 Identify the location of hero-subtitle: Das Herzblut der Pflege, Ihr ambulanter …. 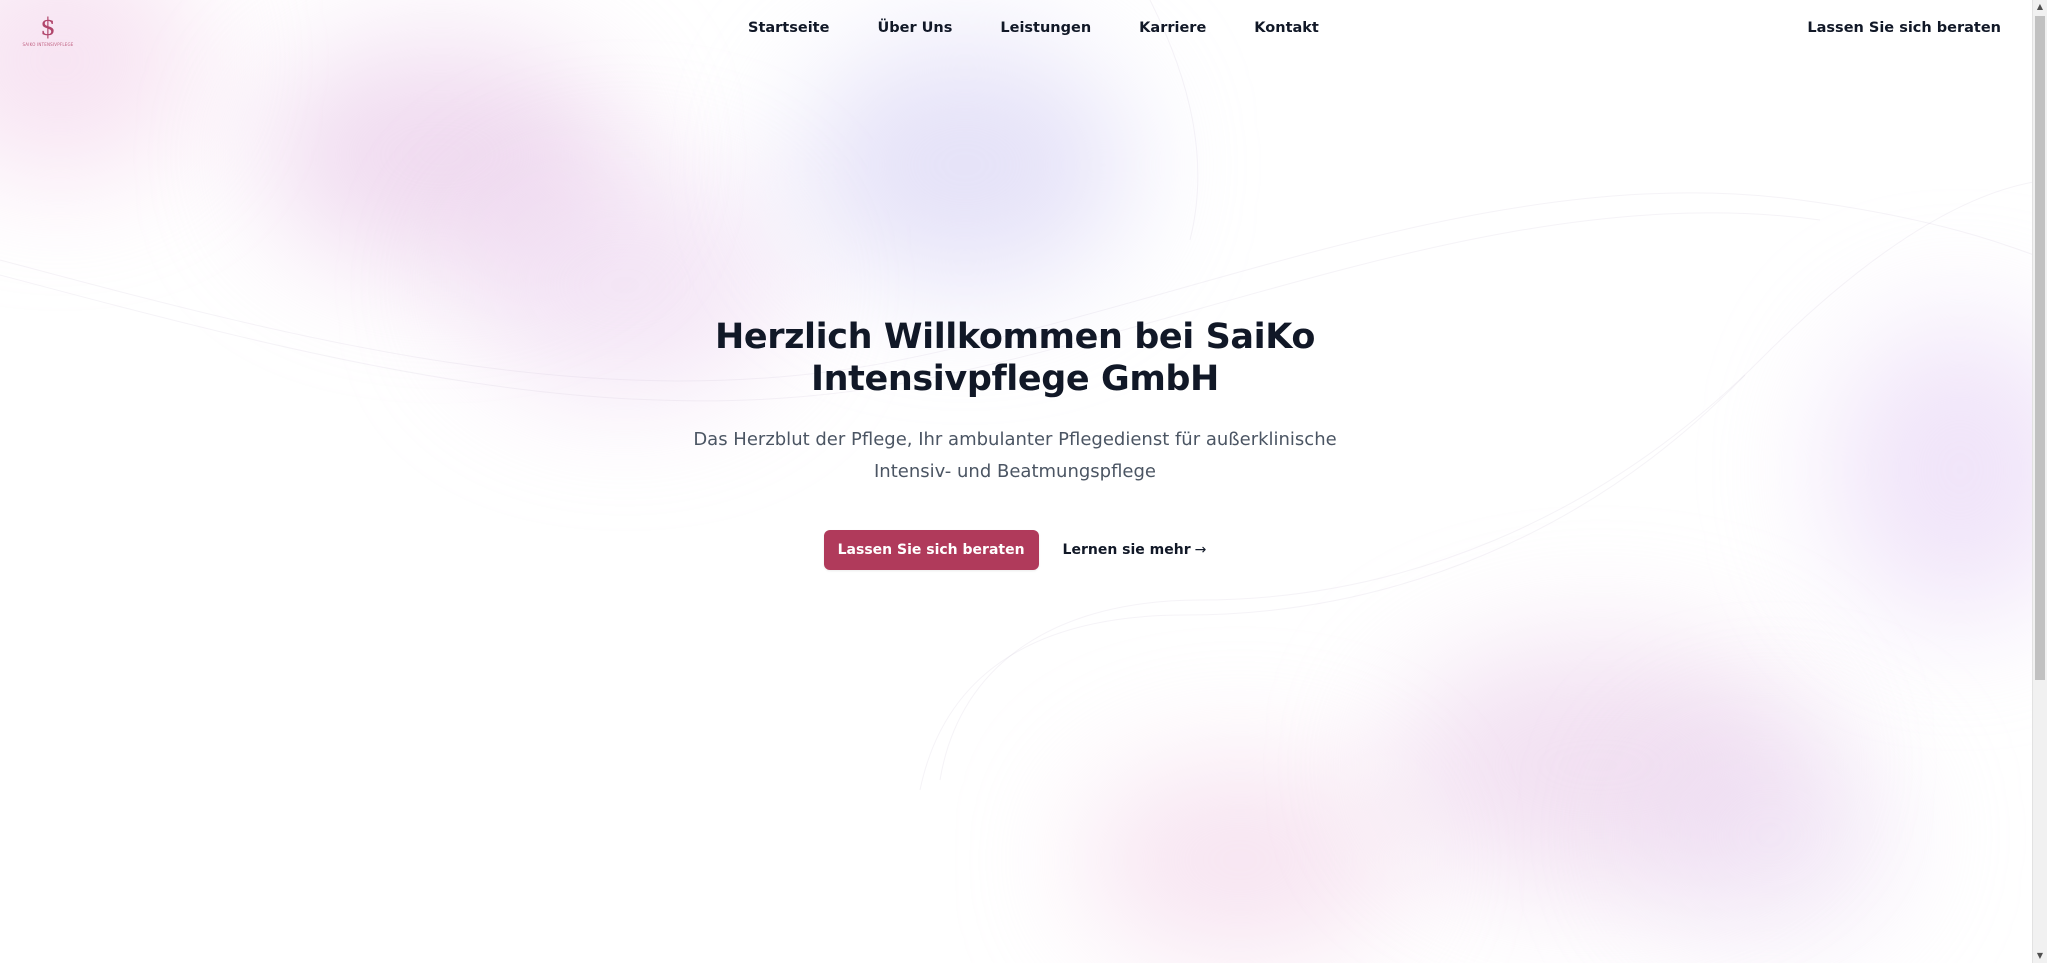
(1015, 455).